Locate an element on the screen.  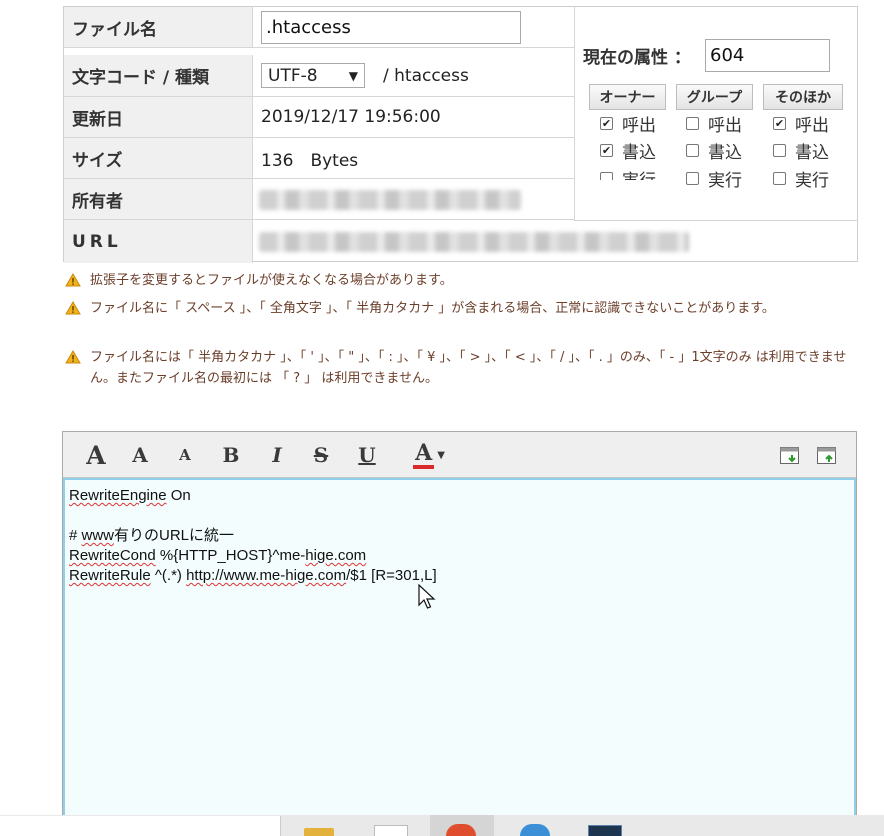
filename-input: .htaccess is located at coordinates (391, 27).